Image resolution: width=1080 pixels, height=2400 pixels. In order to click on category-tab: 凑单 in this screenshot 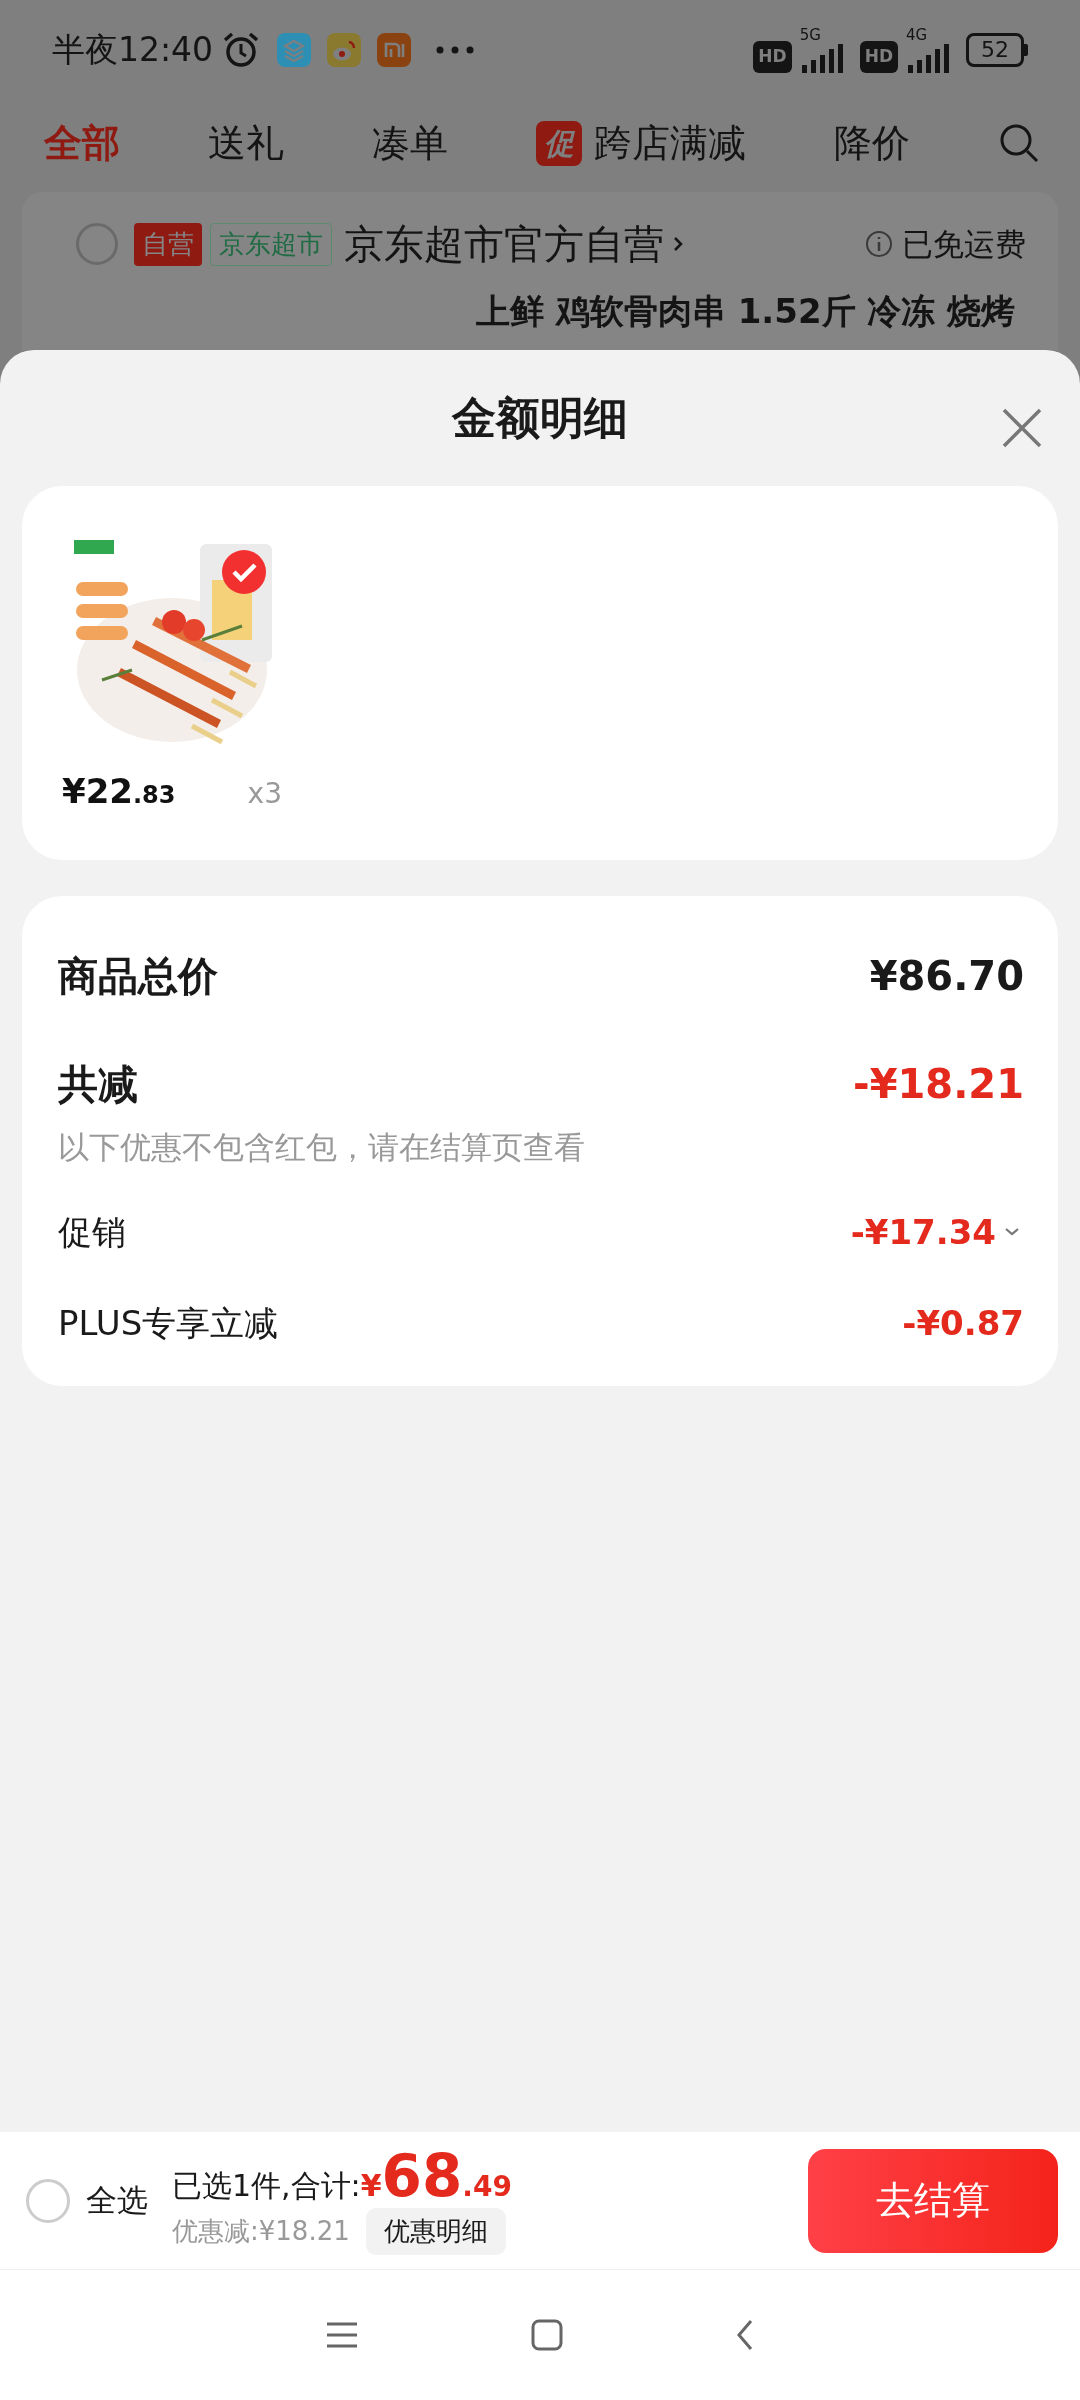, I will do `click(410, 143)`.